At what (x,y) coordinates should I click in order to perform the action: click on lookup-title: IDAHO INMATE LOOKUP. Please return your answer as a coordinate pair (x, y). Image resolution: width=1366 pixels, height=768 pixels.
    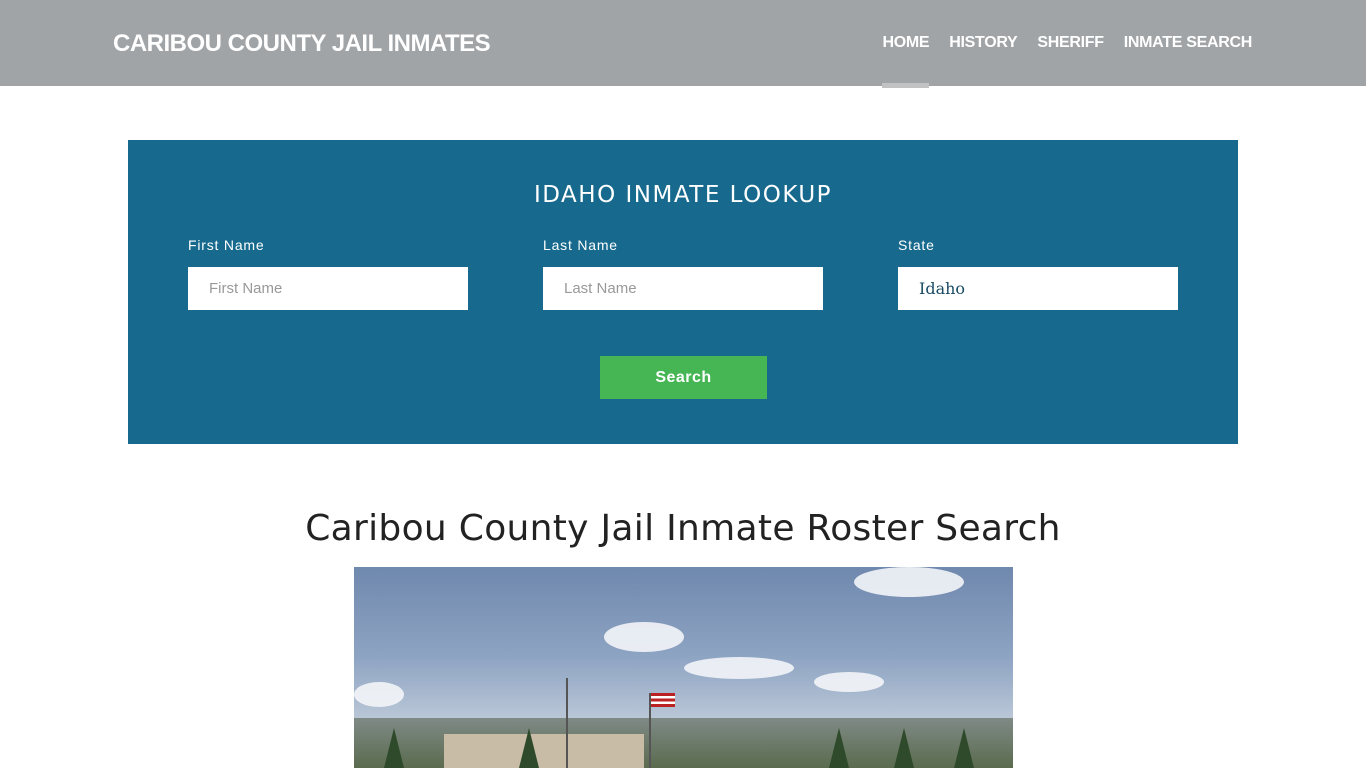
    Looking at the image, I should click on (683, 195).